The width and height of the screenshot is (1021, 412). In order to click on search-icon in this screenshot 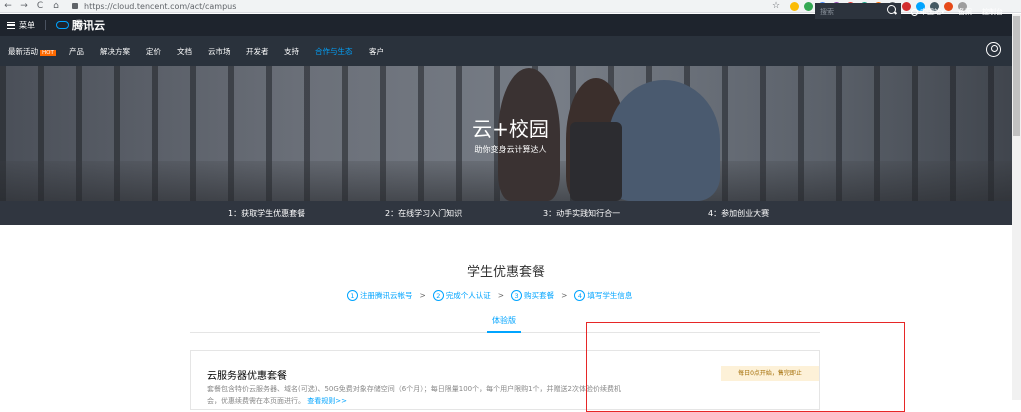, I will do `click(891, 9)`.